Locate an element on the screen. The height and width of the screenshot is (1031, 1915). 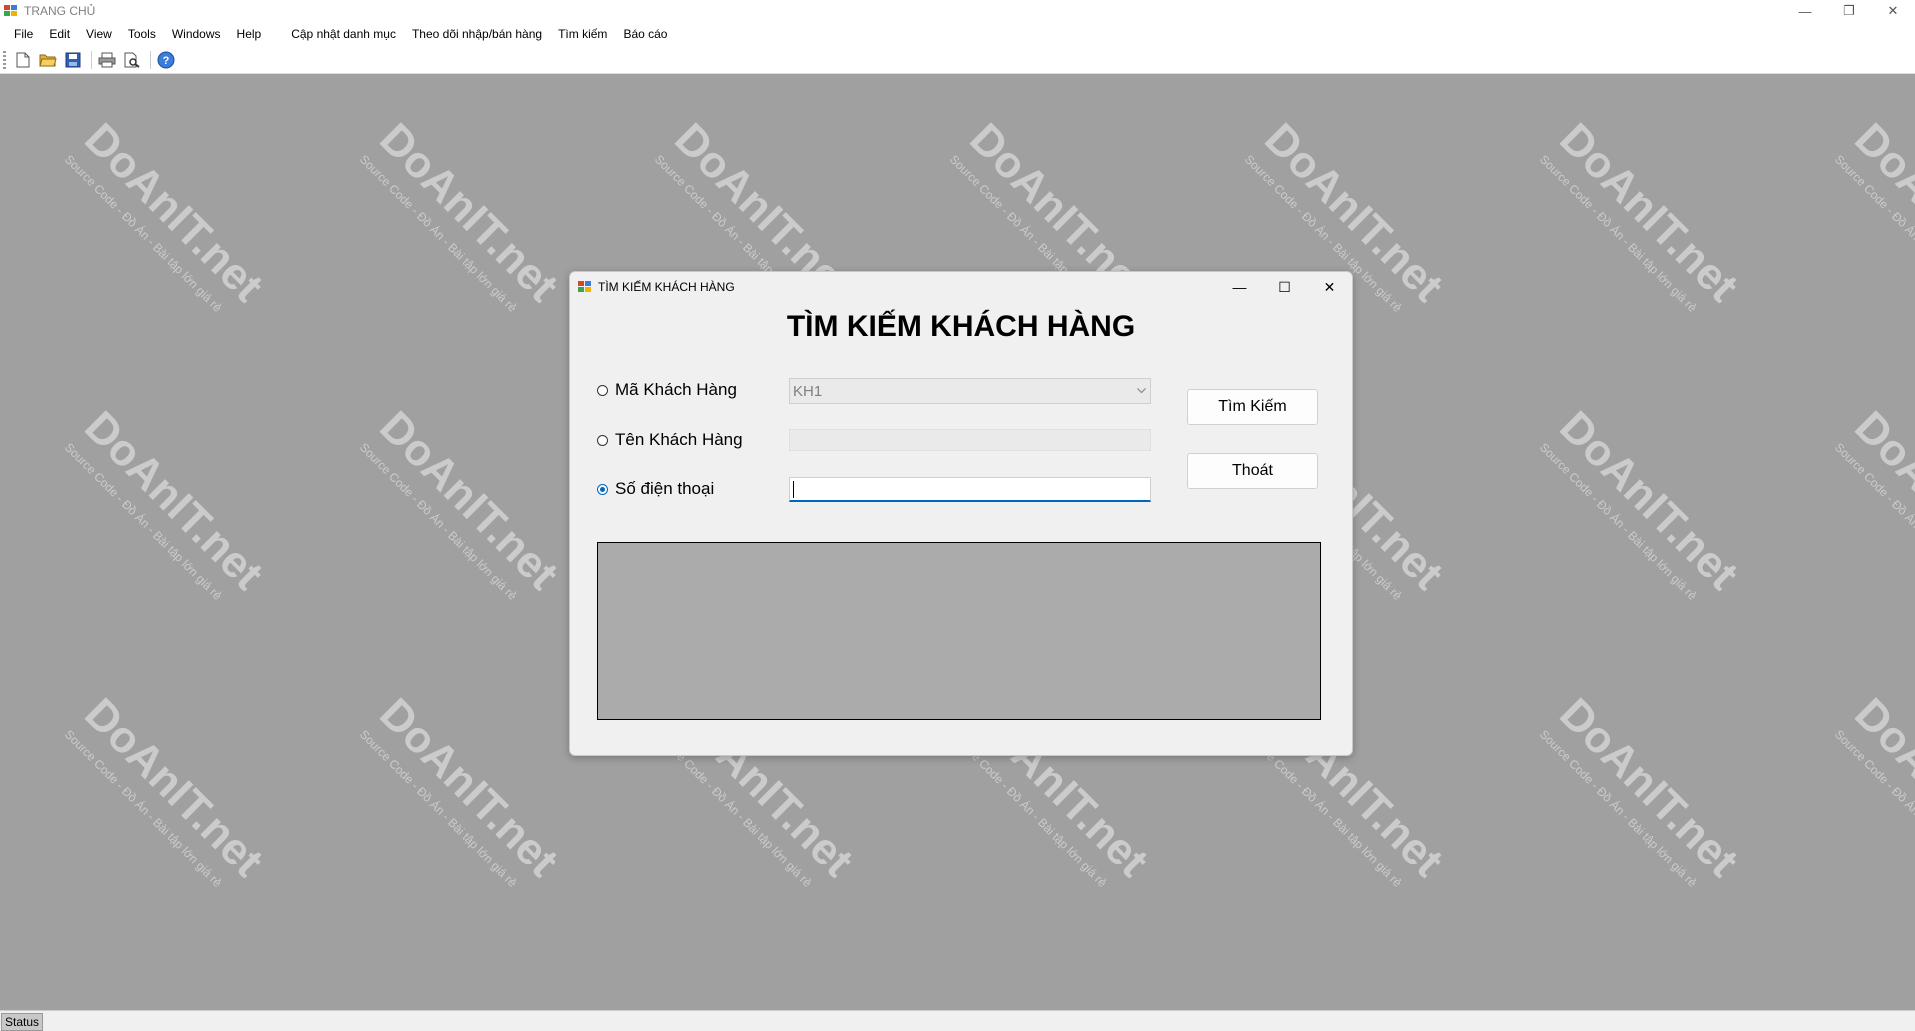
menu-search: Tìm kiếm is located at coordinates (582, 34).